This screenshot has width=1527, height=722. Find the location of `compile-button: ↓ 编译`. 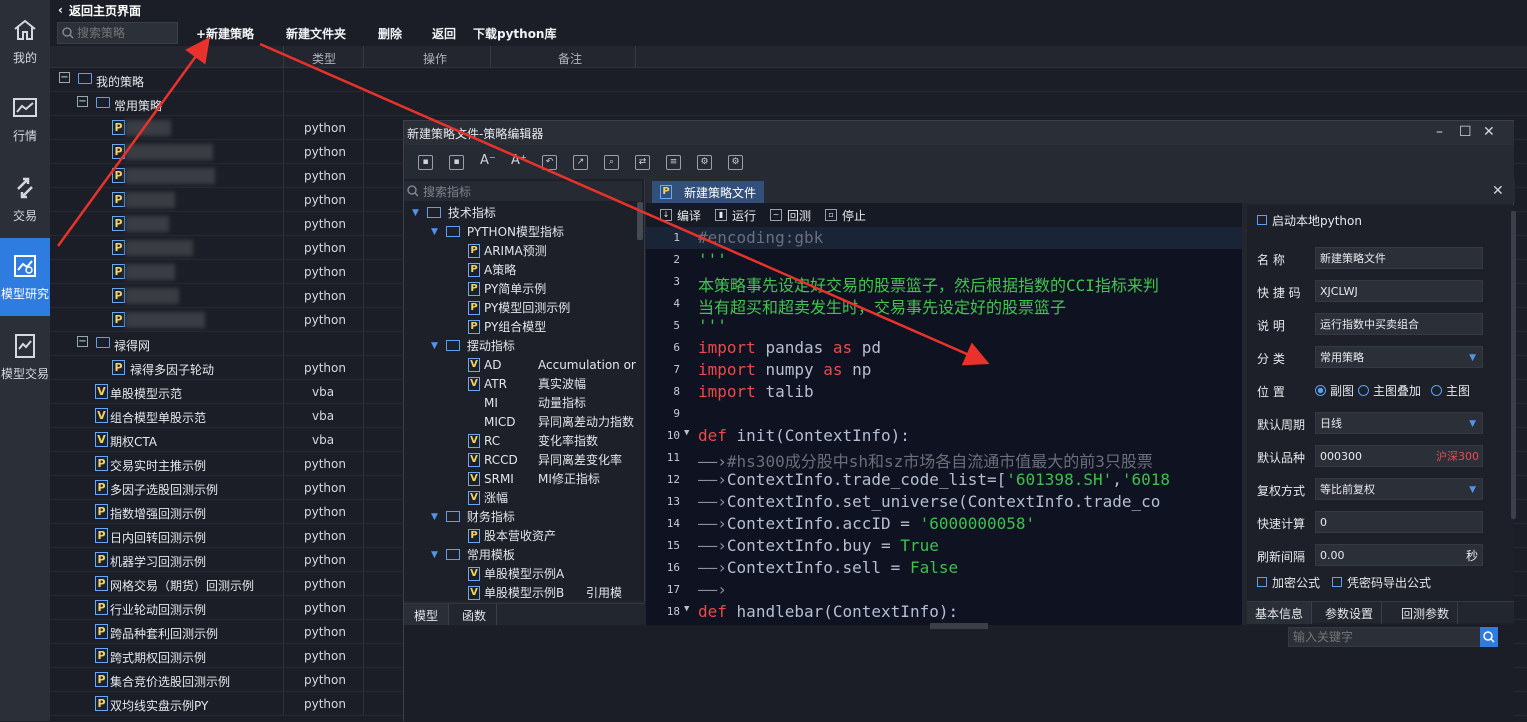

compile-button: ↓ 编译 is located at coordinates (680, 215).